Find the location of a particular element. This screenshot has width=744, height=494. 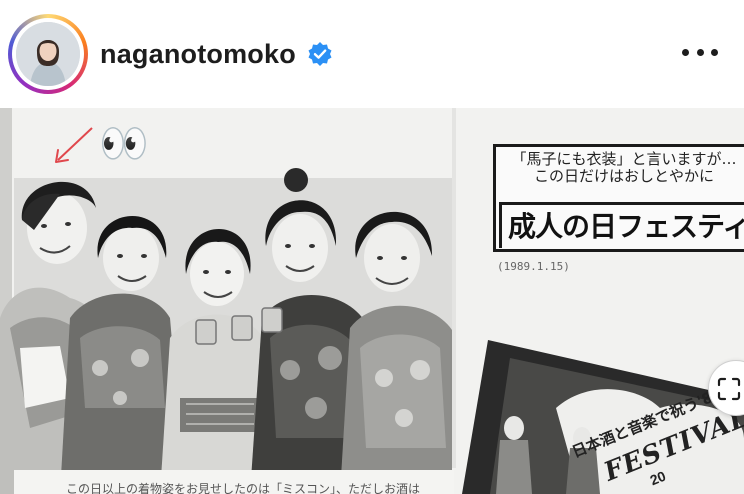

avatar-image is located at coordinates (48, 54).